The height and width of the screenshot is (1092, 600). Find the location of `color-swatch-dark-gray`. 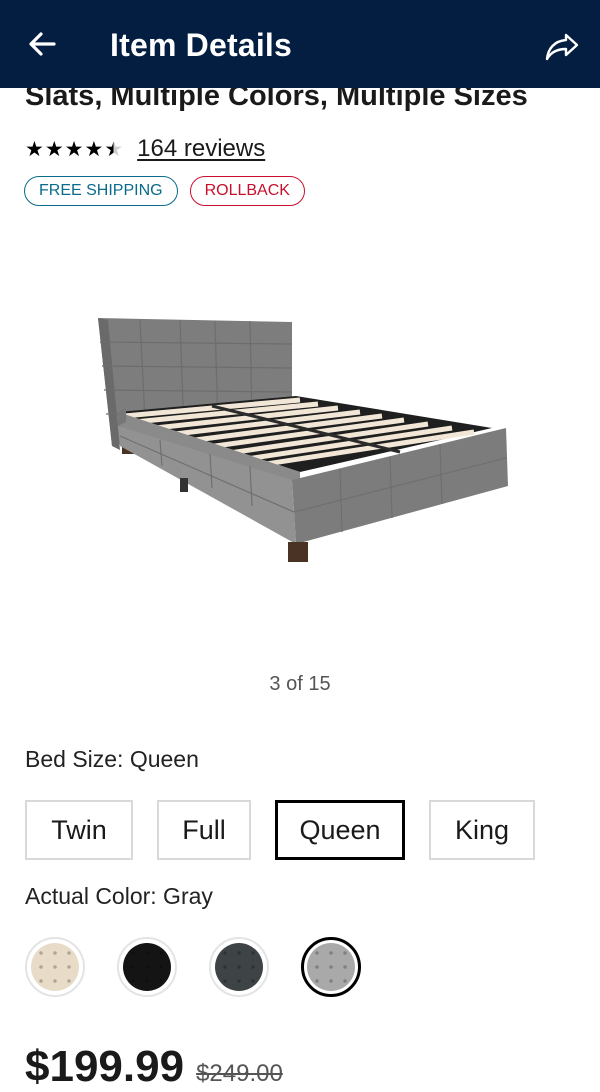

color-swatch-dark-gray is located at coordinates (239, 967).